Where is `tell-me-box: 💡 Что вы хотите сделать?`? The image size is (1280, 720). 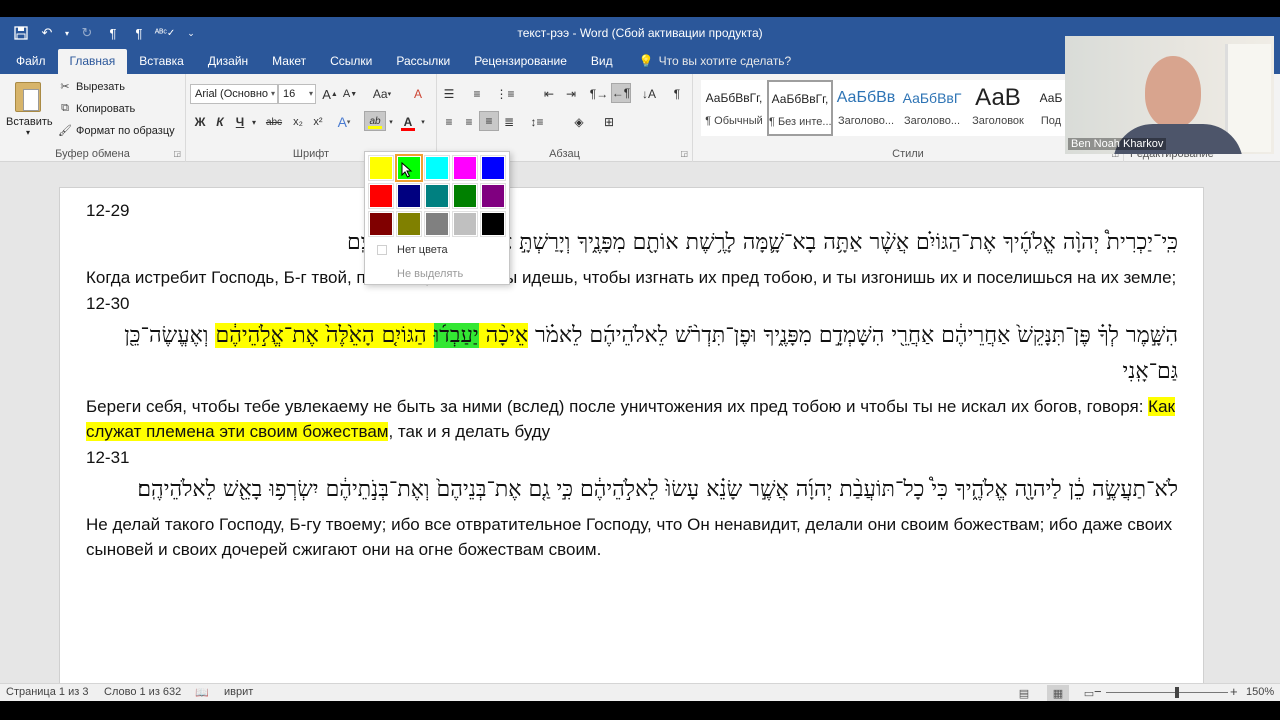
tell-me-box: 💡 Что вы хотите сделать? is located at coordinates (708, 61).